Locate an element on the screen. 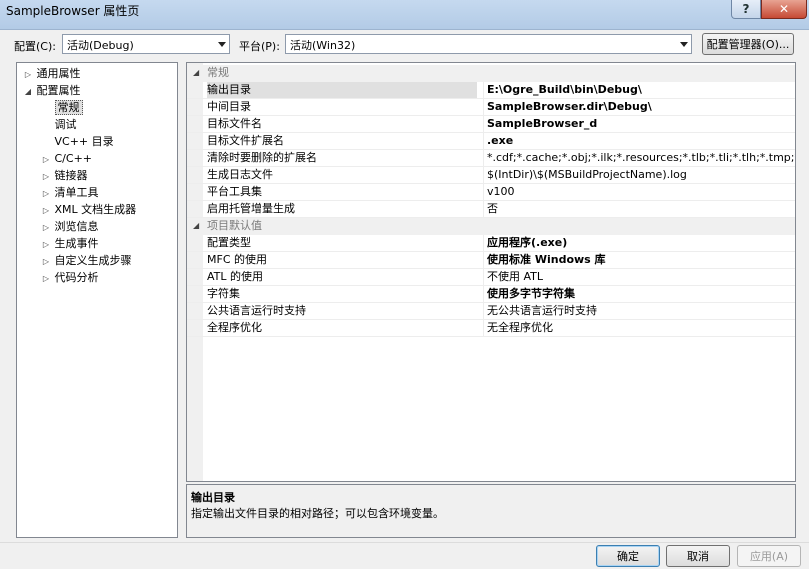 The width and height of the screenshot is (809, 569). description-title: 输出目录 is located at coordinates (213, 497).